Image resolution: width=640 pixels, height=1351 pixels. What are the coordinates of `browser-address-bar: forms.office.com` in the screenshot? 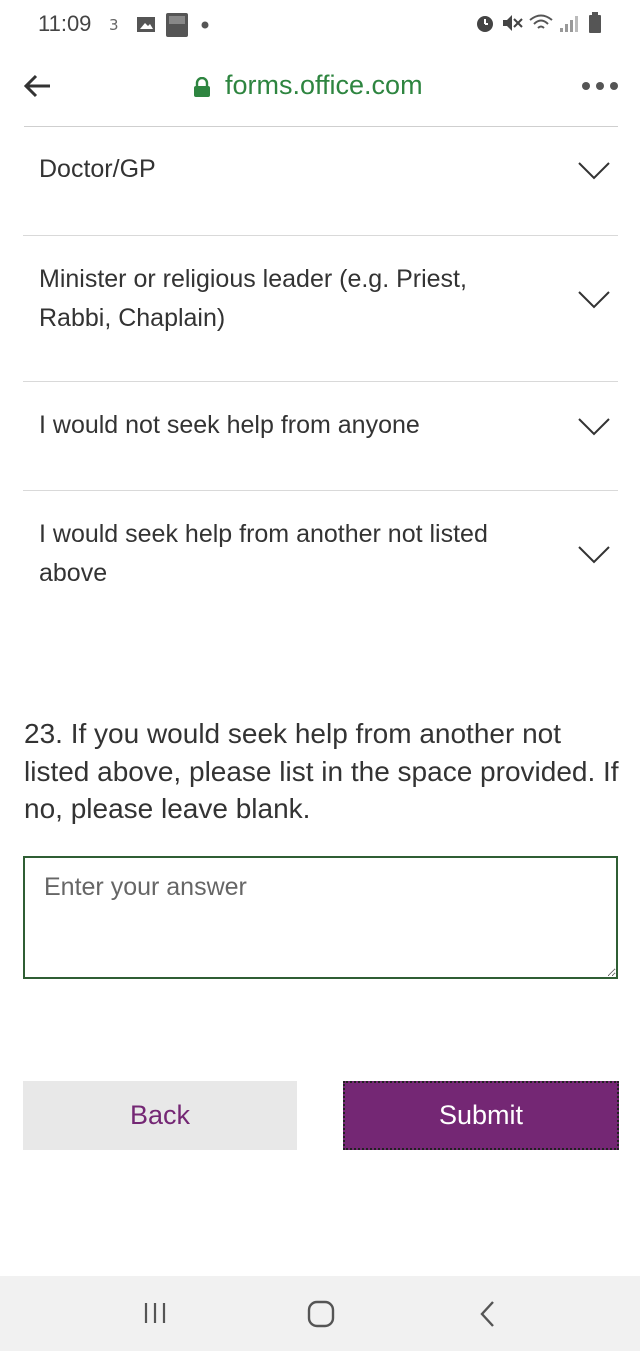 It's located at (320, 88).